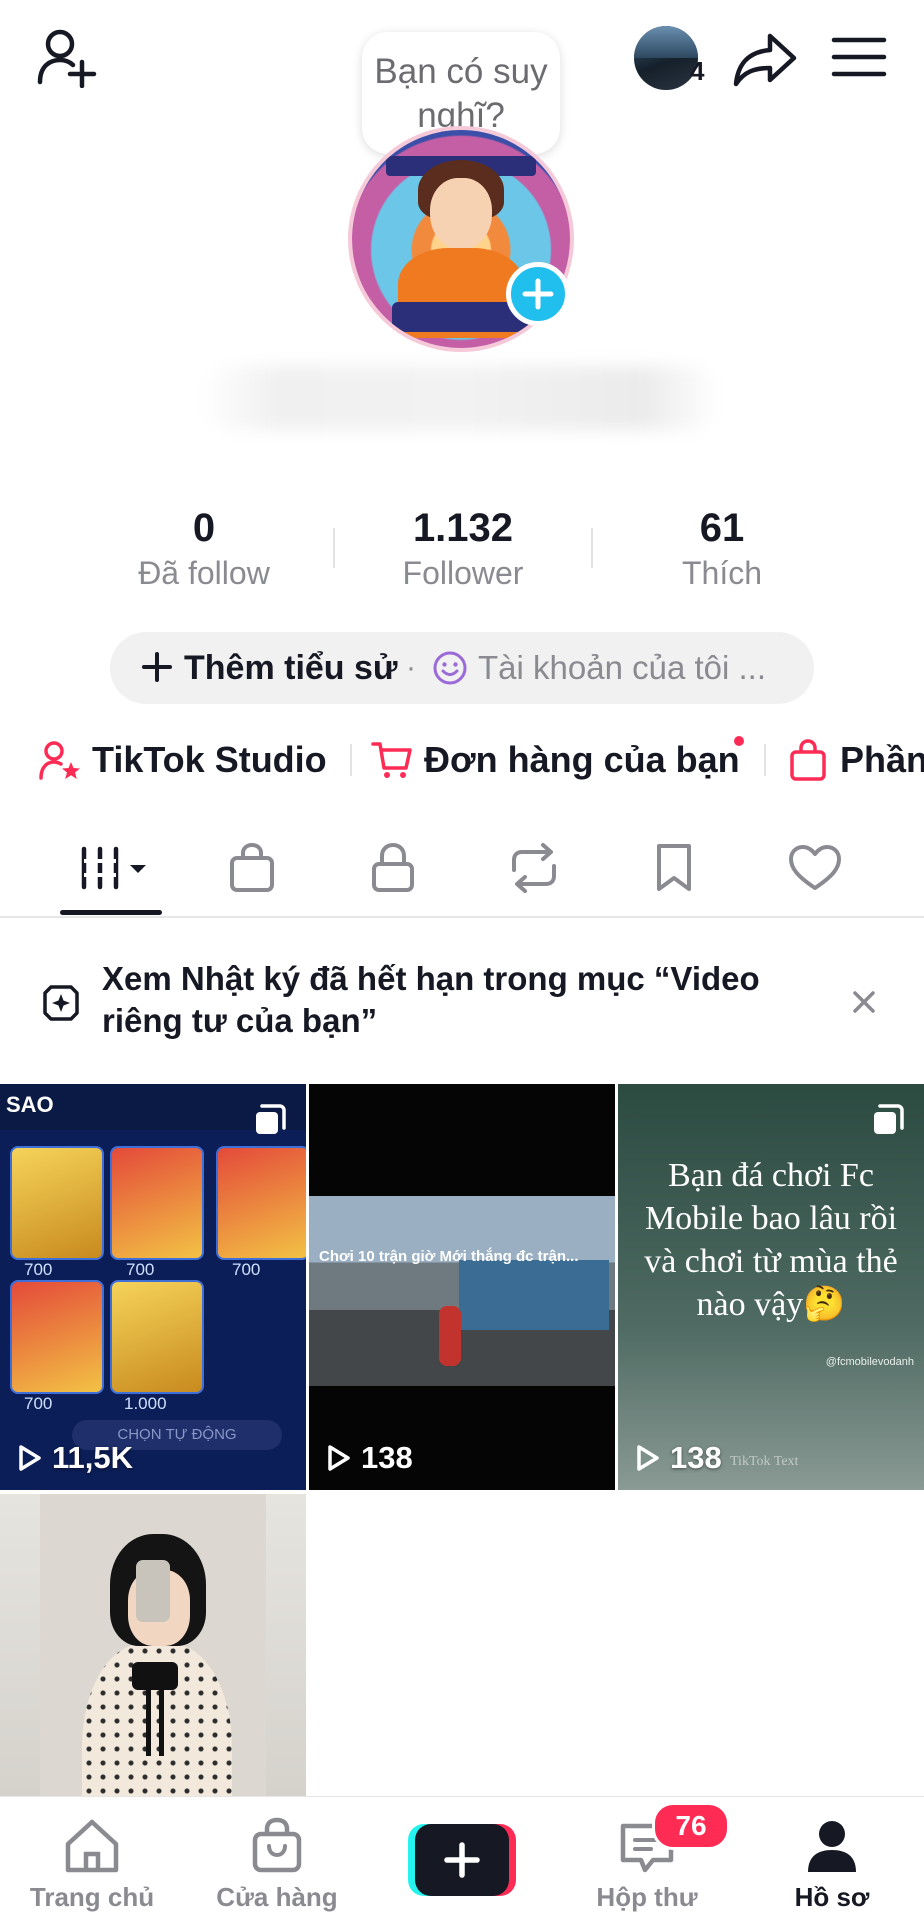 This screenshot has height=1921, width=924. What do you see at coordinates (209, 759) in the screenshot?
I see `tiktok-studio-label: TikTok Studio` at bounding box center [209, 759].